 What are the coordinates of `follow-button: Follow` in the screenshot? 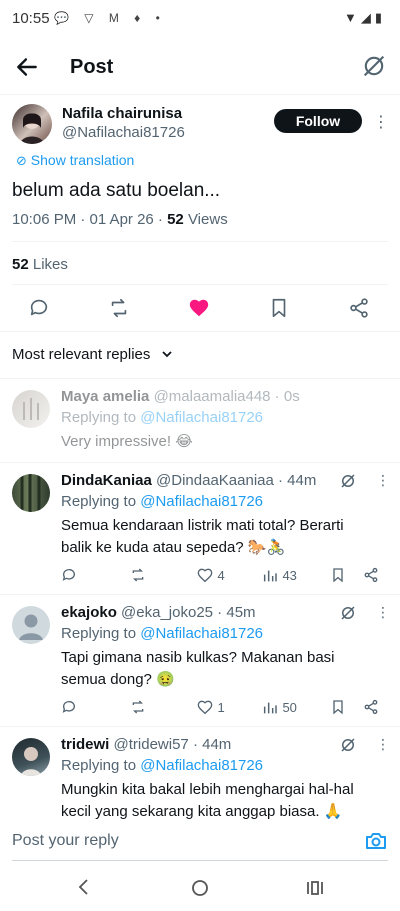 It's located at (318, 121).